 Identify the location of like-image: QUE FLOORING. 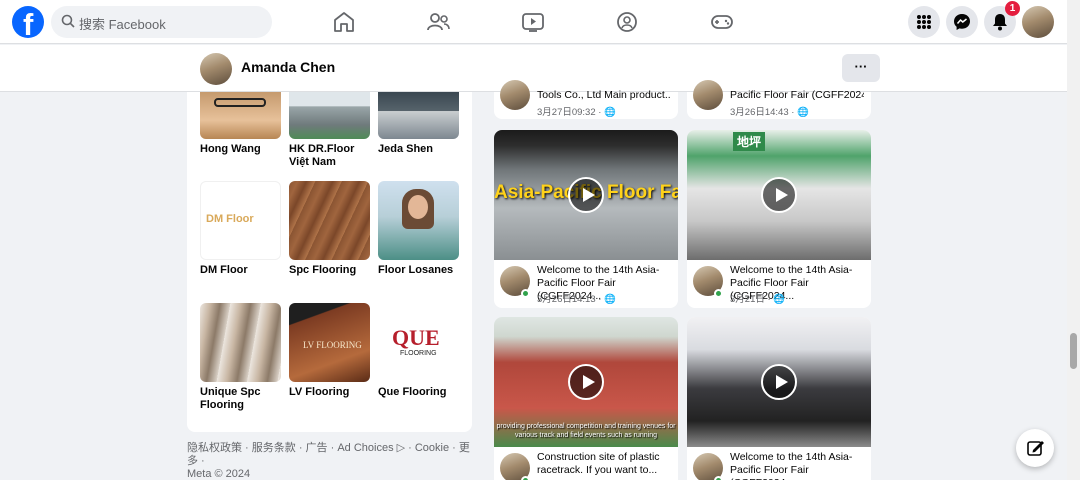
(418, 342).